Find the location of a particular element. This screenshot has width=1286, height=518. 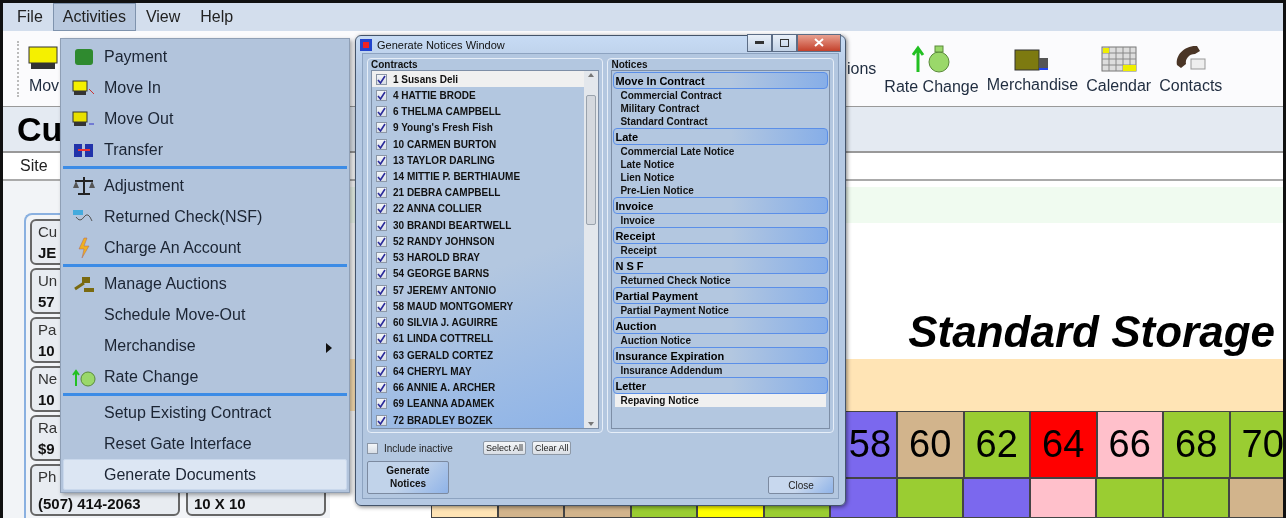

toolbar-button: Contacts is located at coordinates (1191, 68).